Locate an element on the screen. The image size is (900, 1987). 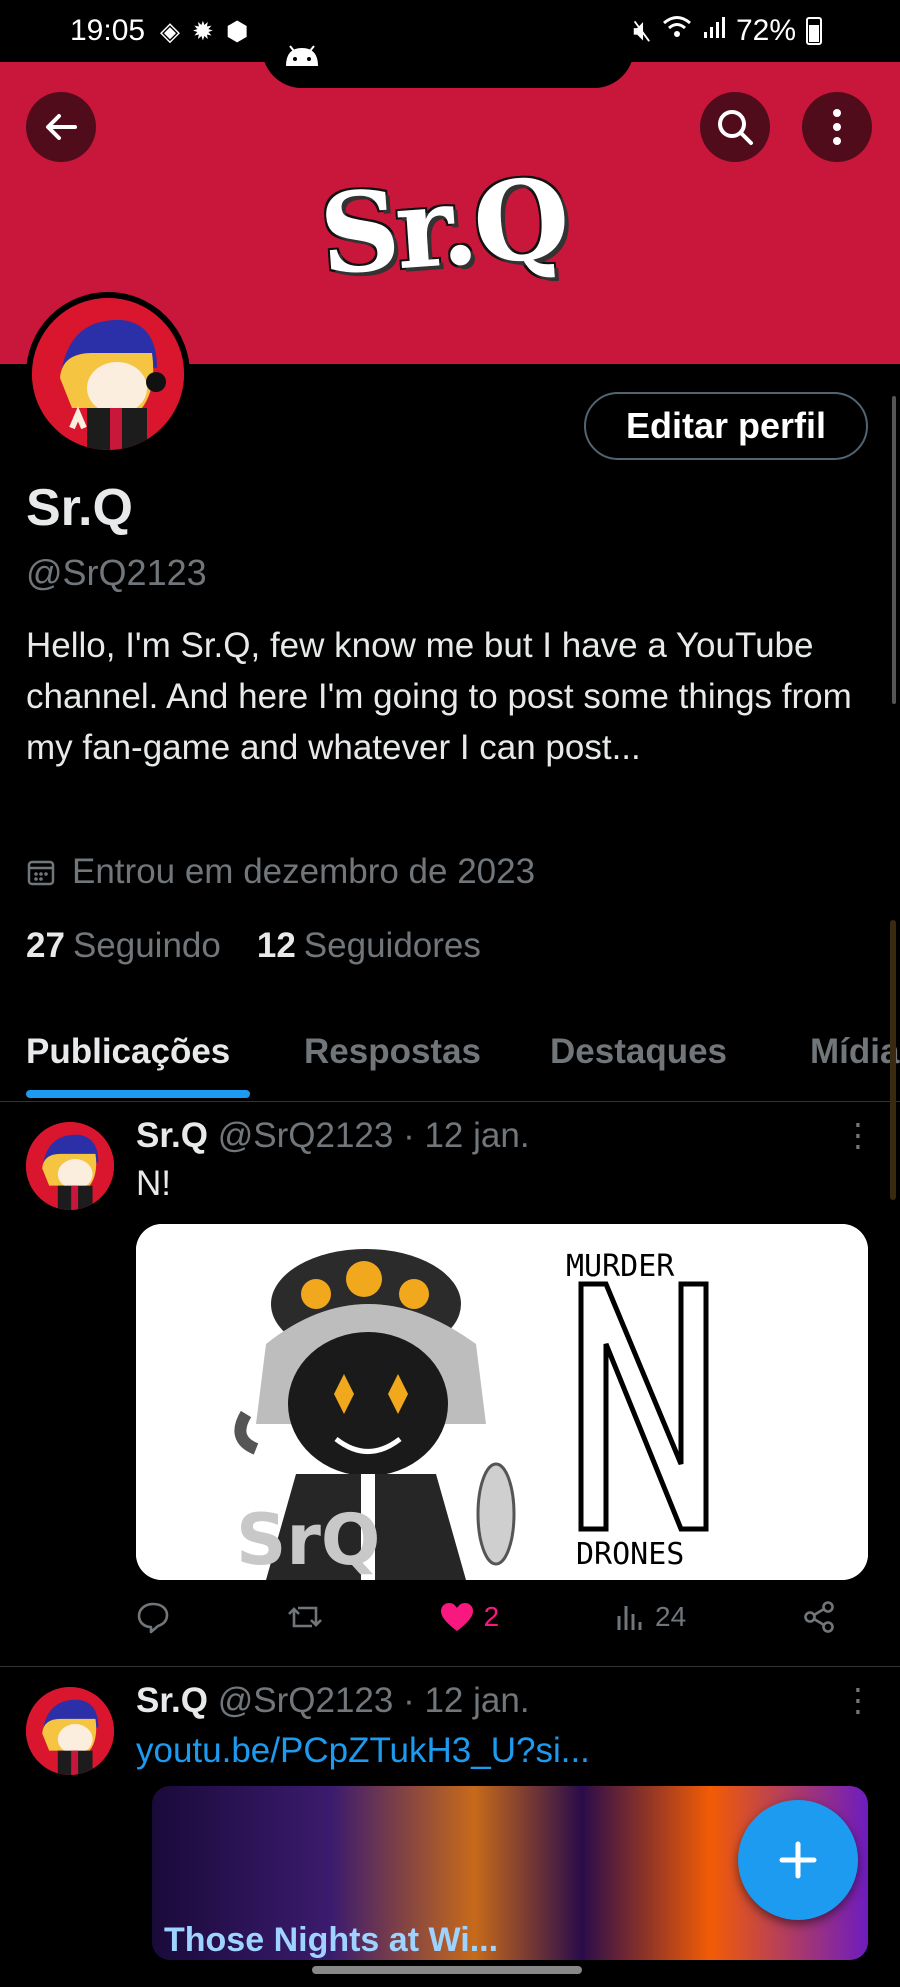
tab-posts: Publicações is located at coordinates (128, 1052).